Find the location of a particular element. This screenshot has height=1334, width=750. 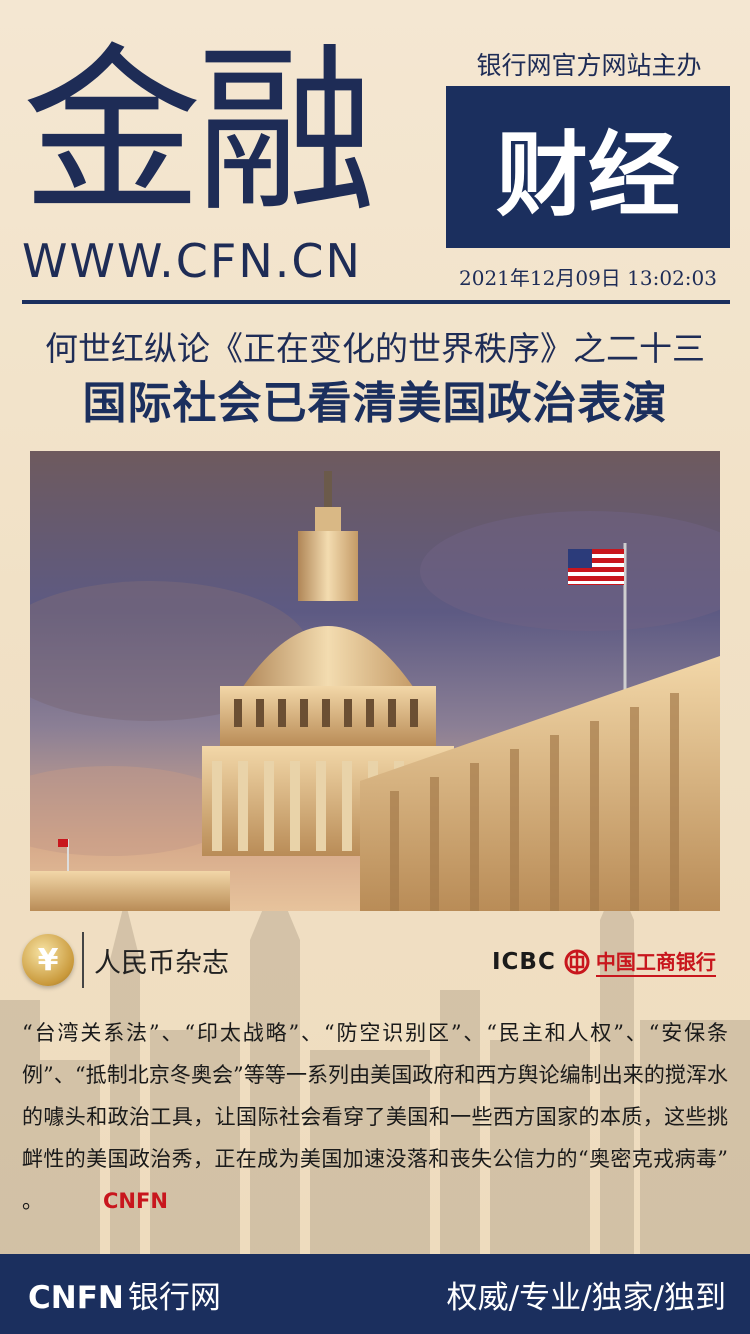

host-text: 银行网官方网站主办 is located at coordinates (589, 65).